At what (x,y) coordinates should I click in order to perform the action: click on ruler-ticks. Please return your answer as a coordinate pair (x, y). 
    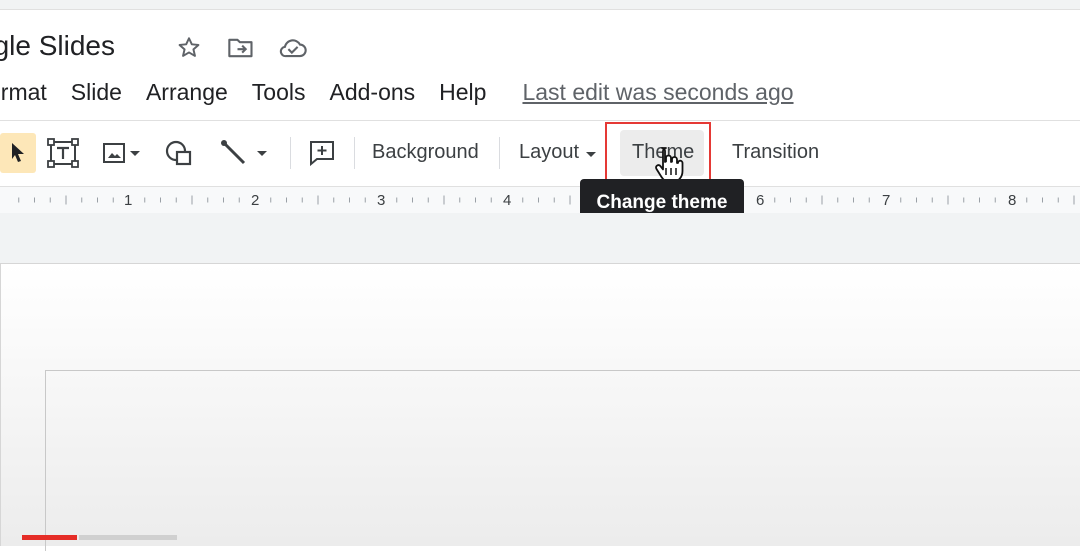
    Looking at the image, I should click on (546, 200).